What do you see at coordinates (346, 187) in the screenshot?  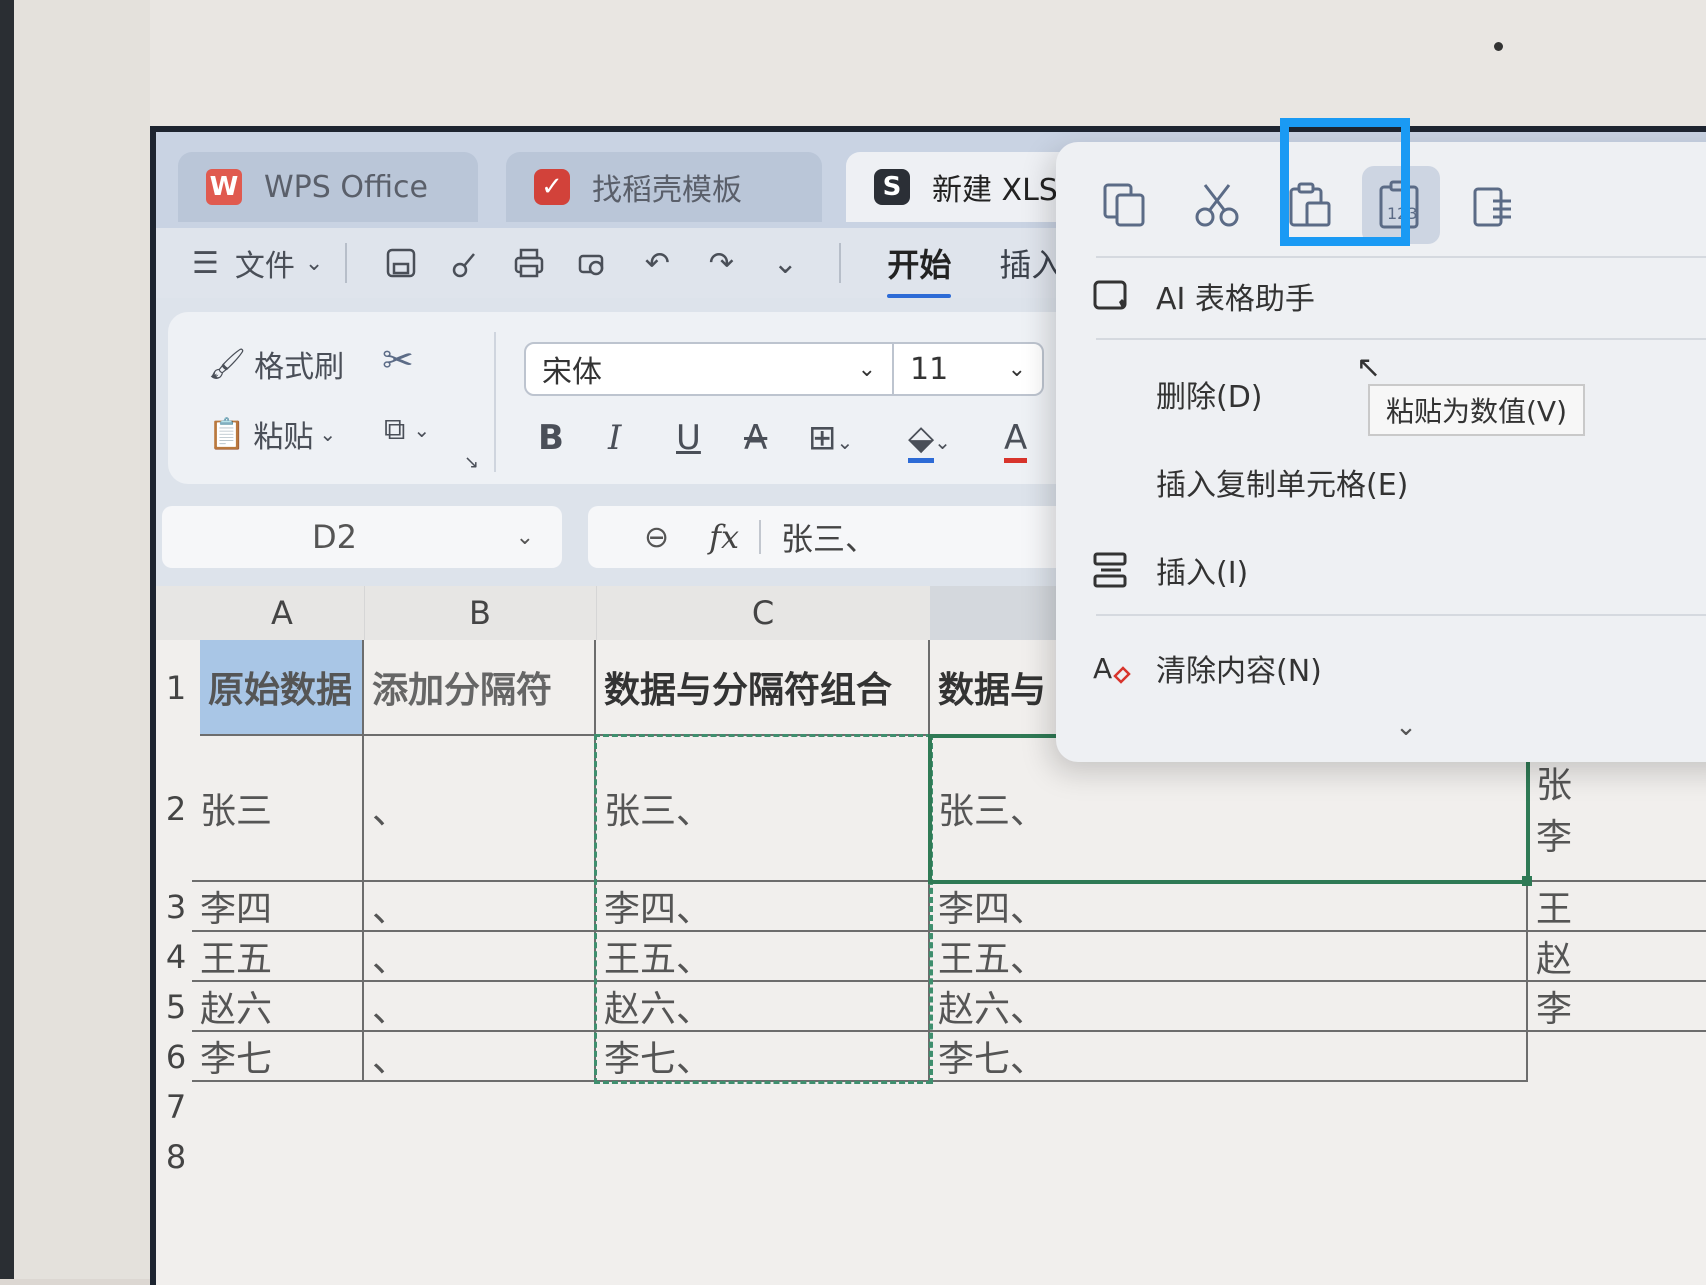 I see `tab-label: WPS Office` at bounding box center [346, 187].